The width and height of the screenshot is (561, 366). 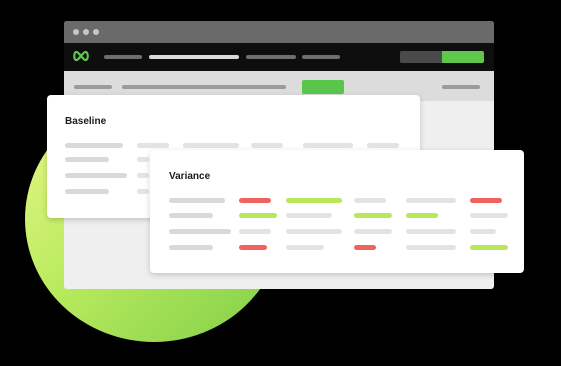 What do you see at coordinates (86, 121) in the screenshot?
I see `baseline-title: Baseline` at bounding box center [86, 121].